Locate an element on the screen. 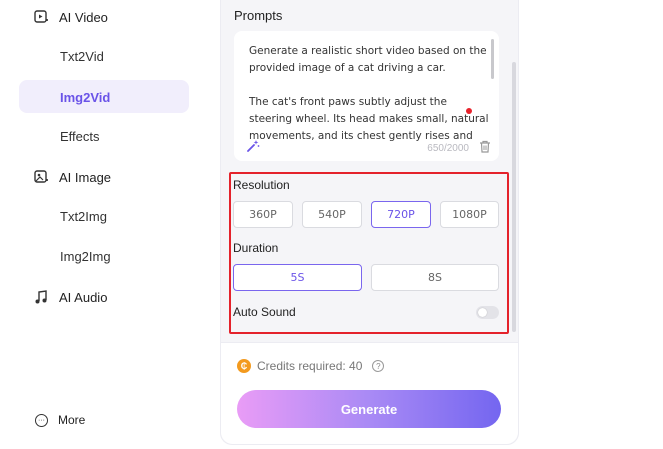 The width and height of the screenshot is (663, 449). ai-image-icon is located at coordinates (41, 177).